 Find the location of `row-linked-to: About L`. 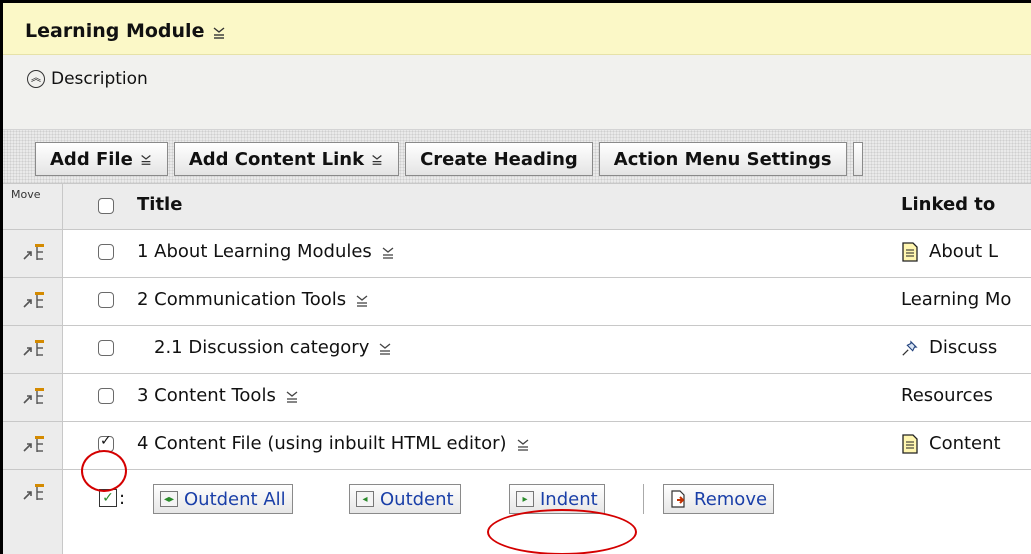

row-linked-to: About L is located at coordinates (949, 251).